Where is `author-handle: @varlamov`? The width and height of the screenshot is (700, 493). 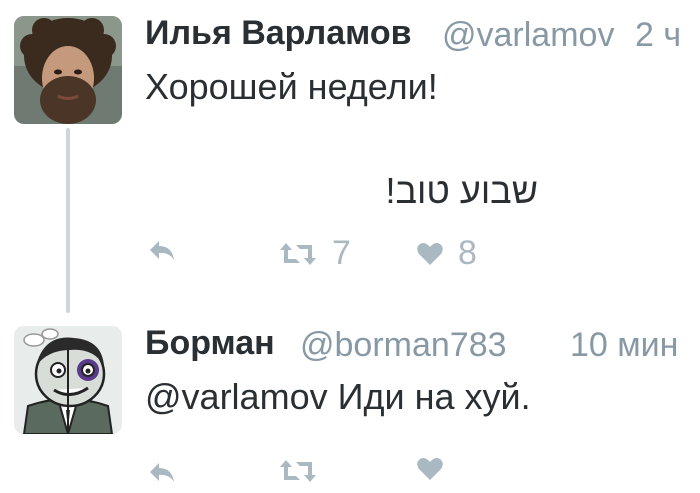
author-handle: @varlamov is located at coordinates (528, 35).